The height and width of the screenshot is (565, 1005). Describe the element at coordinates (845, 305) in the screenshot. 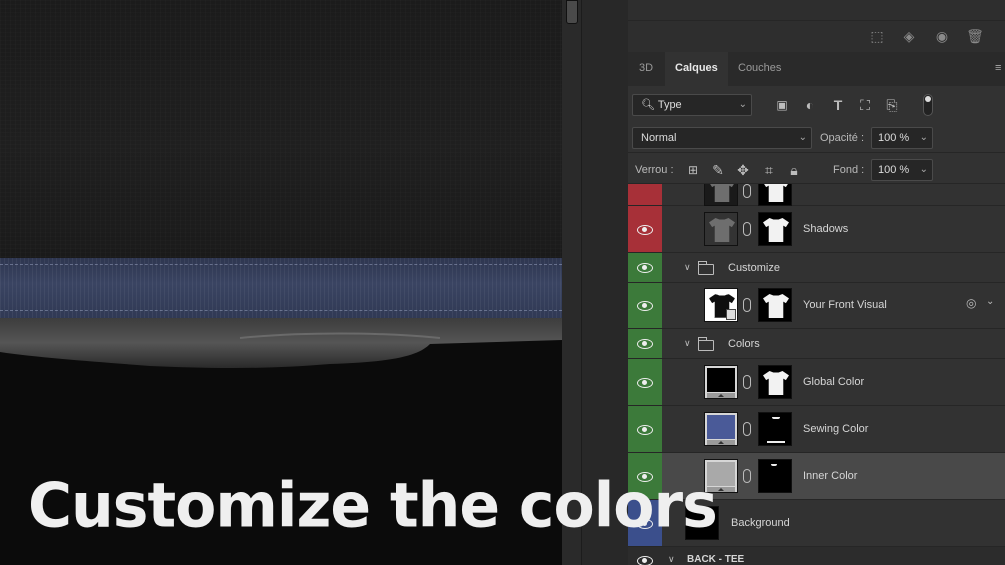

I see `layer-name: Your Front Visual` at that location.